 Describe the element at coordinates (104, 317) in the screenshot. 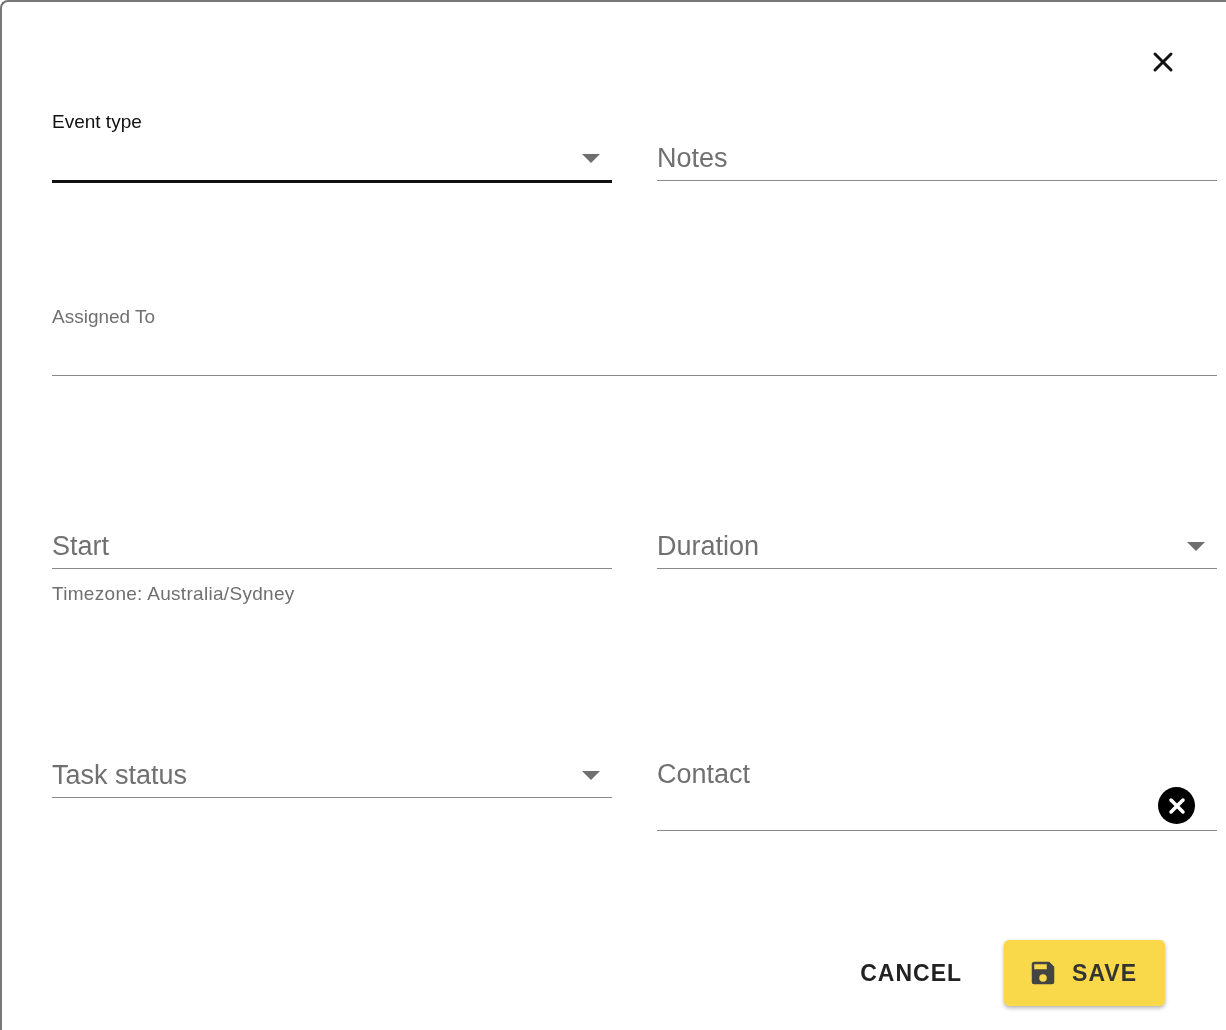

I see `field-label: Assigned To` at that location.